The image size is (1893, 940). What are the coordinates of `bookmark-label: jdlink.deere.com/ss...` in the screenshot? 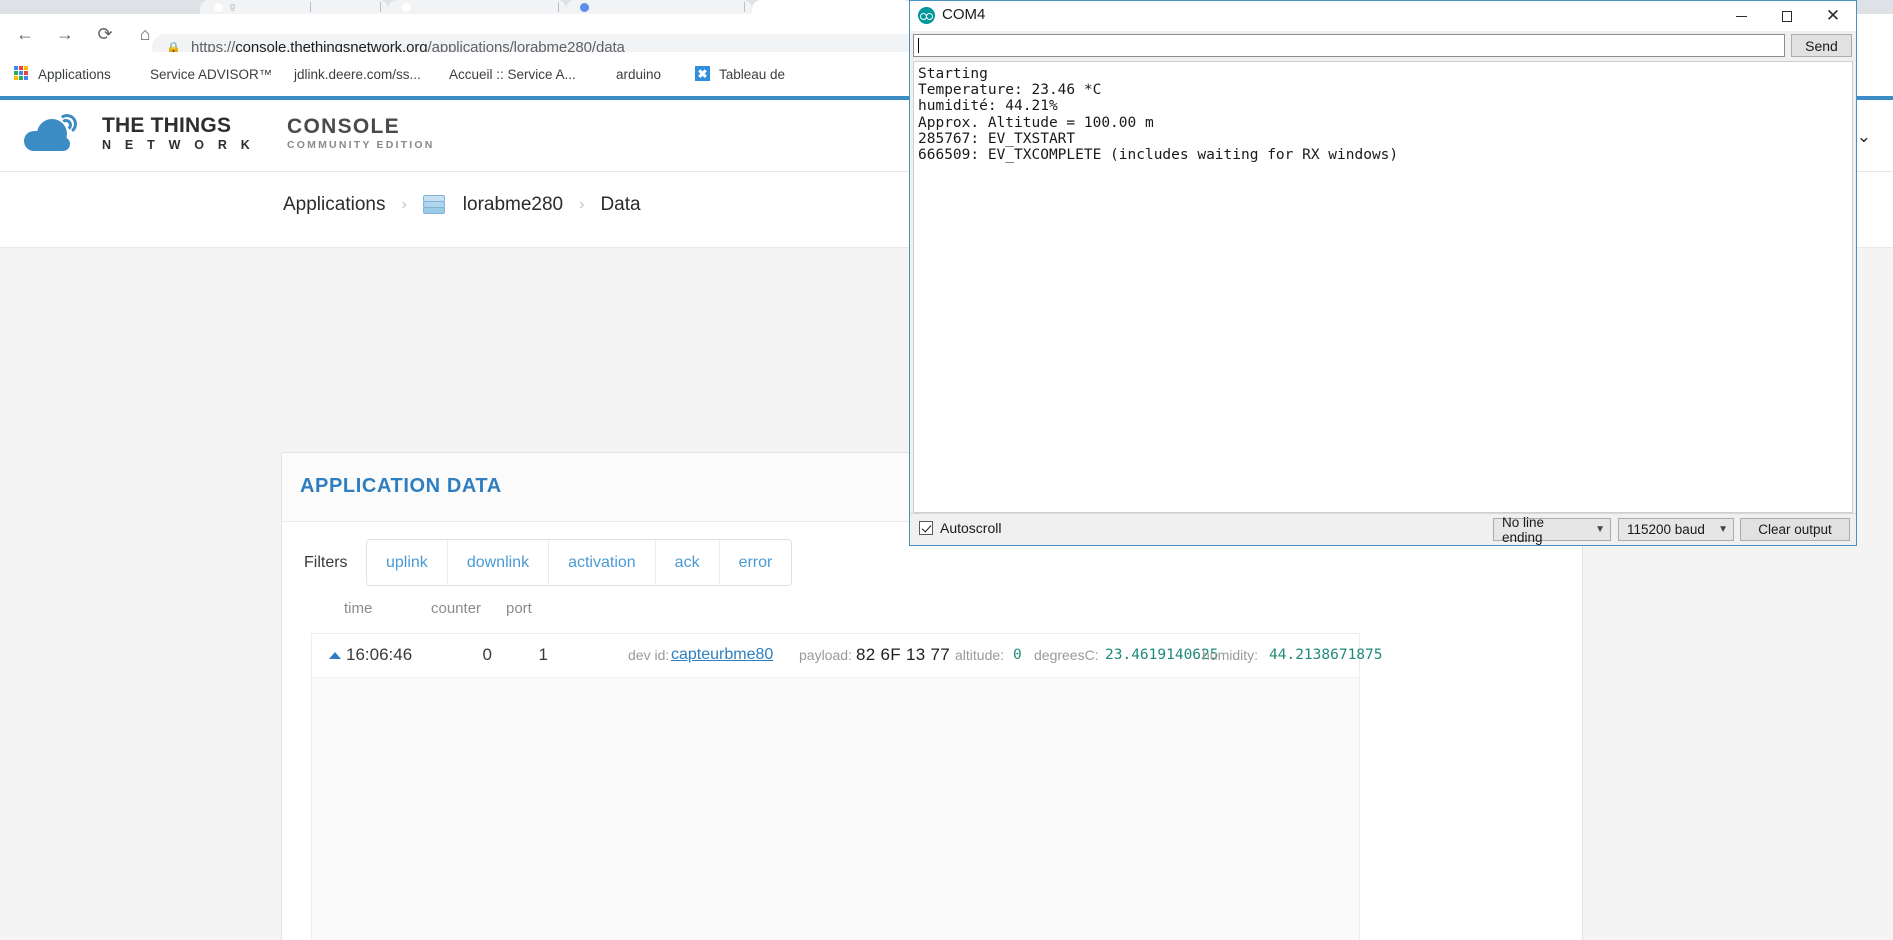 It's located at (357, 74).